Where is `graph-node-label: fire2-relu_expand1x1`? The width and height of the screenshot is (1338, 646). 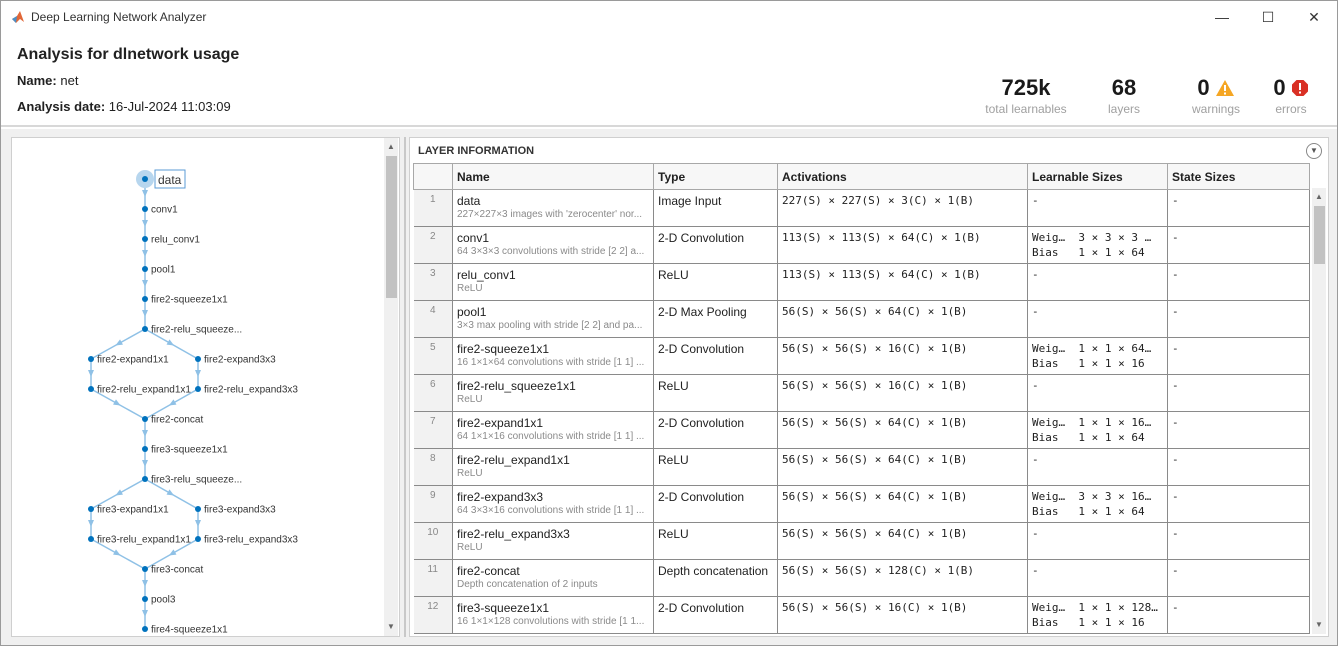
graph-node-label: fire2-relu_expand1x1 is located at coordinates (144, 390).